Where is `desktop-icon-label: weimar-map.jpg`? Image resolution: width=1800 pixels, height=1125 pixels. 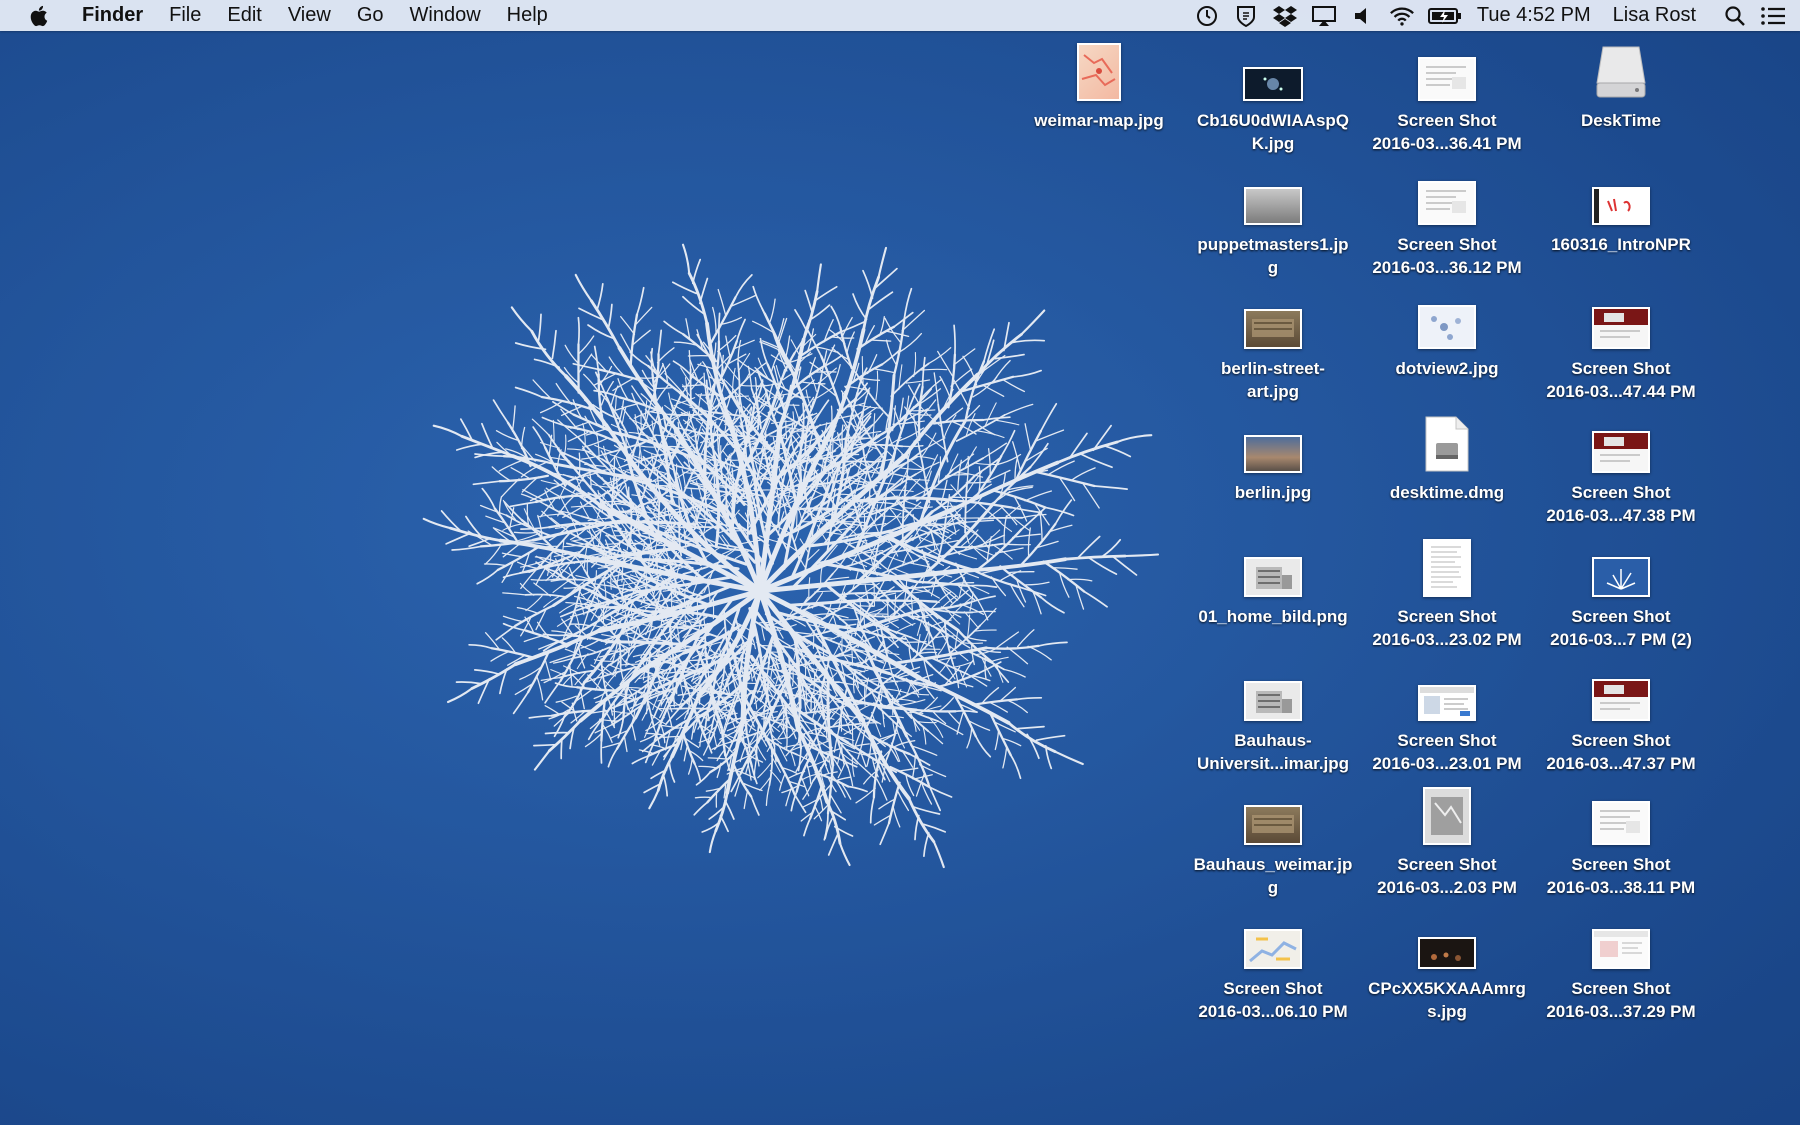 desktop-icon-label: weimar-map.jpg is located at coordinates (1099, 120).